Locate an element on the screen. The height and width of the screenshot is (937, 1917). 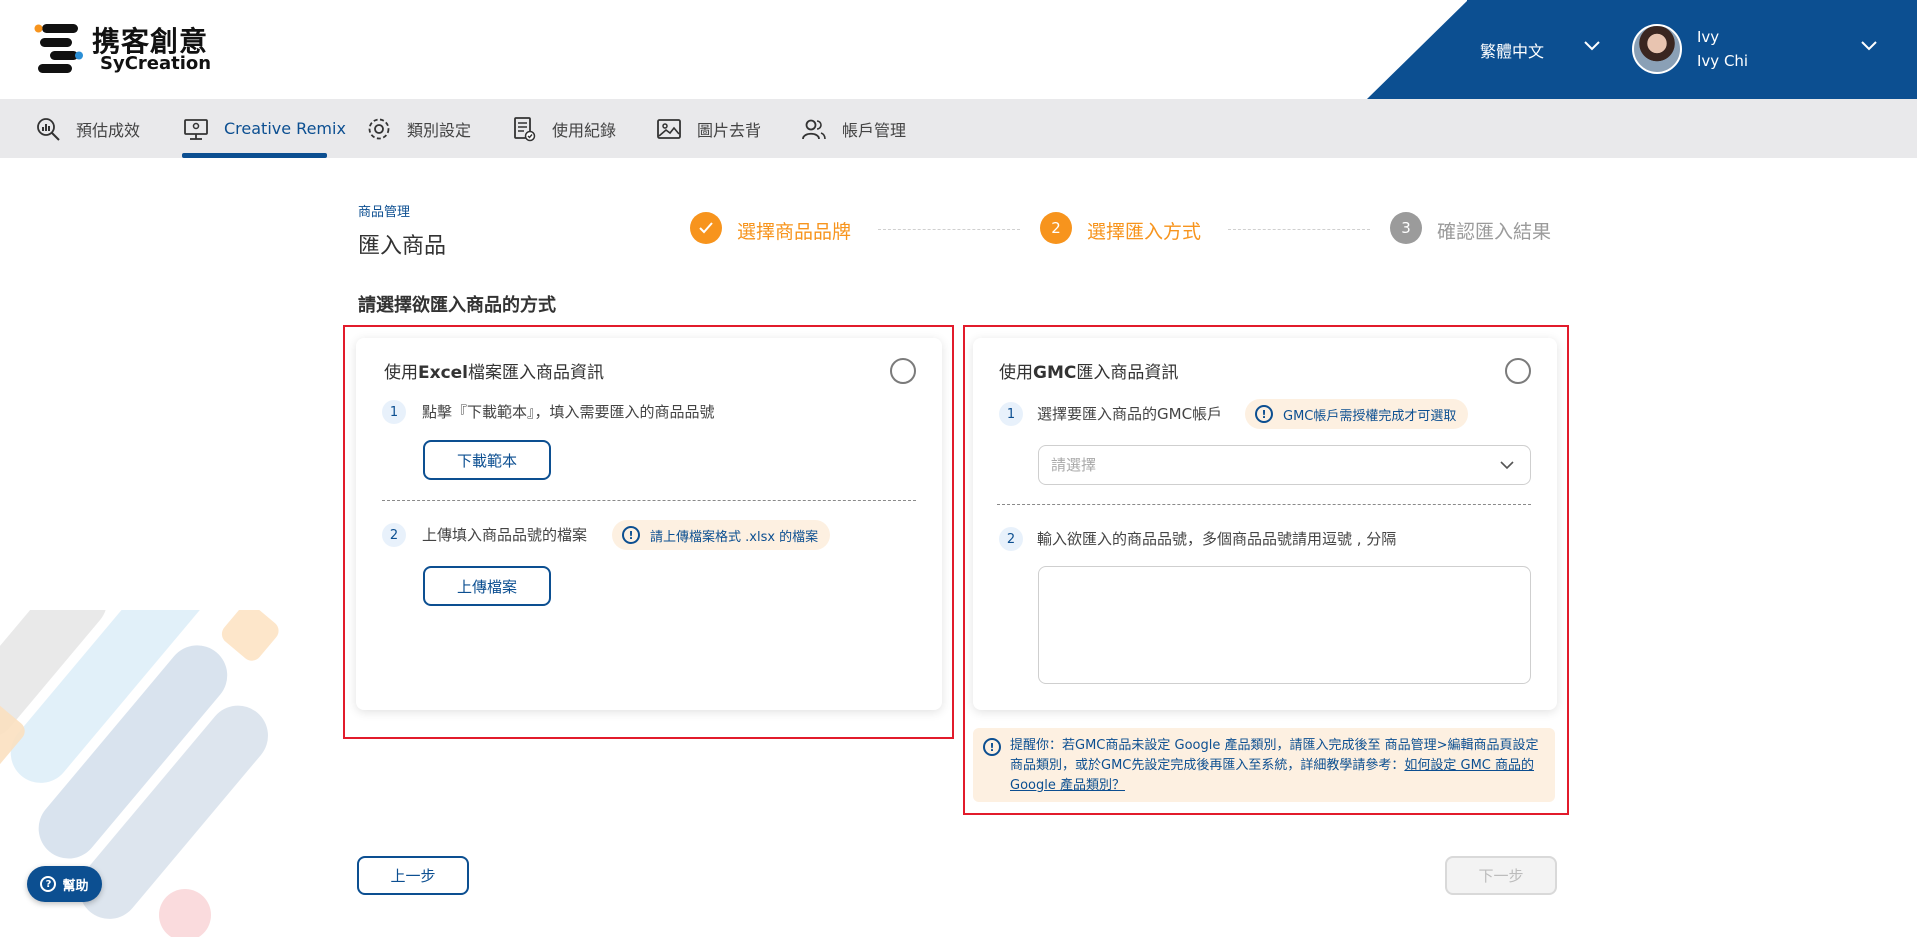
nav-item-creative-remix: Creative Remix is located at coordinates (264, 128).